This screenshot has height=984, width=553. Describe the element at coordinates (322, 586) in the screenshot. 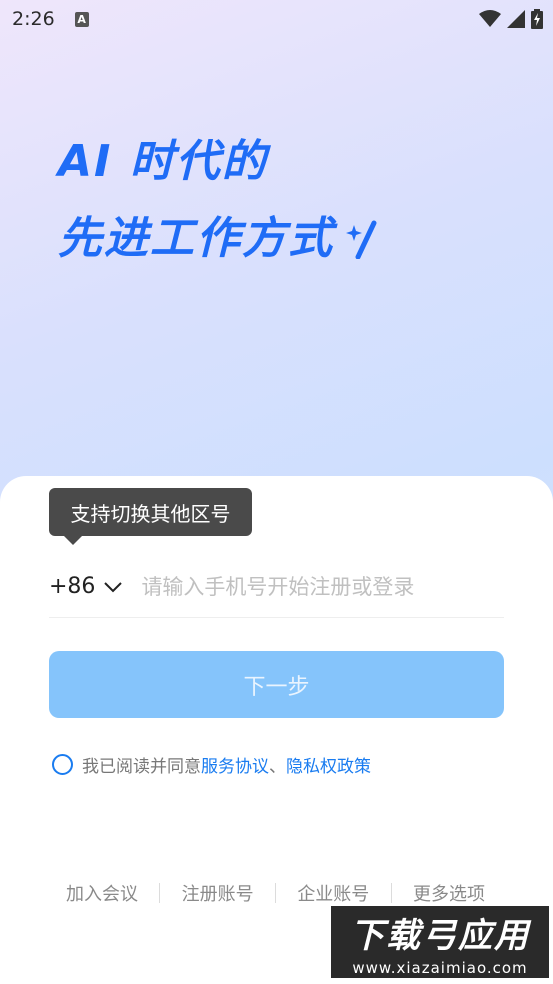

I see `phone-number-input` at that location.